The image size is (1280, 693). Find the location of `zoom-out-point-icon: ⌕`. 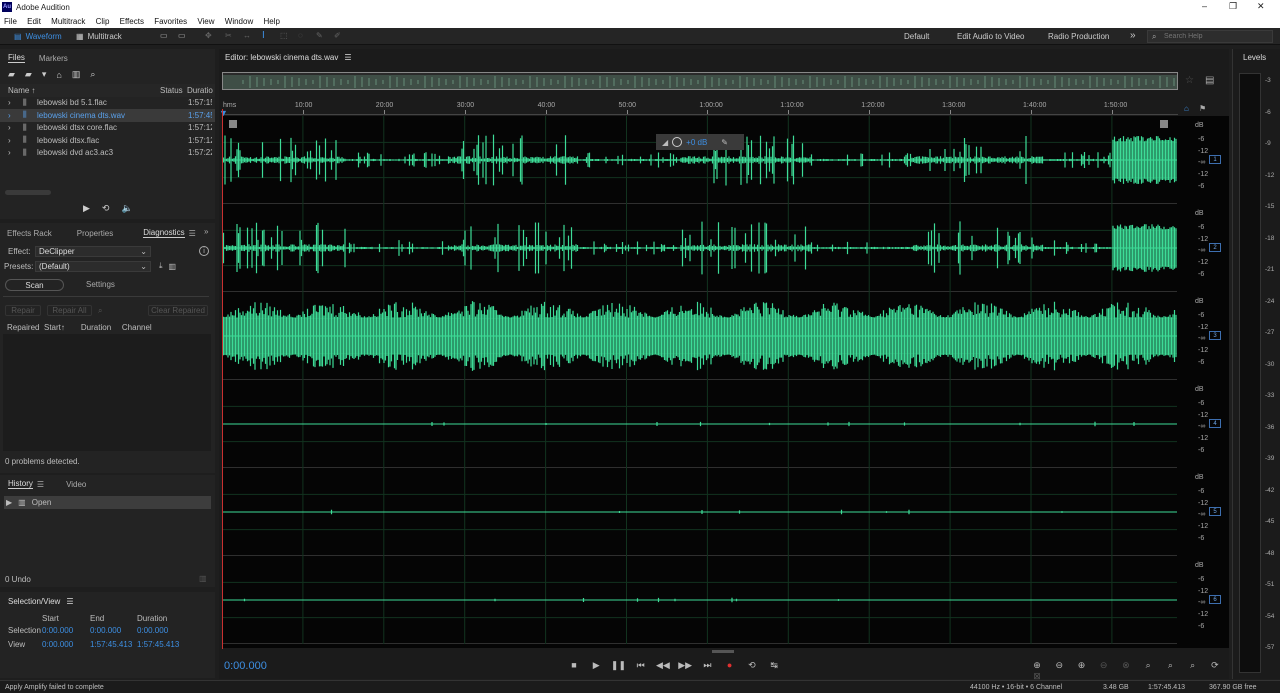

zoom-out-point-icon: ⌕ is located at coordinates (1170, 665).